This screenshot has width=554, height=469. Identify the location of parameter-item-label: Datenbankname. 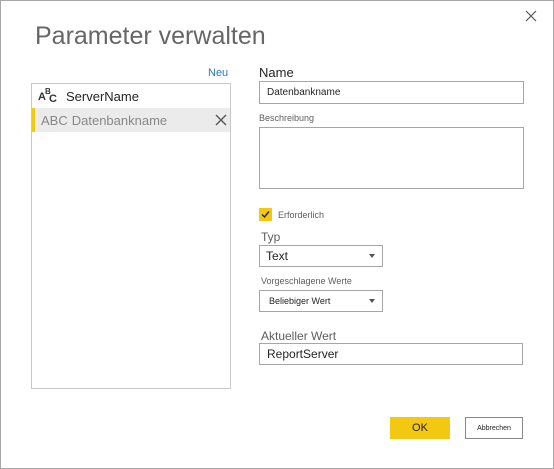
(119, 120).